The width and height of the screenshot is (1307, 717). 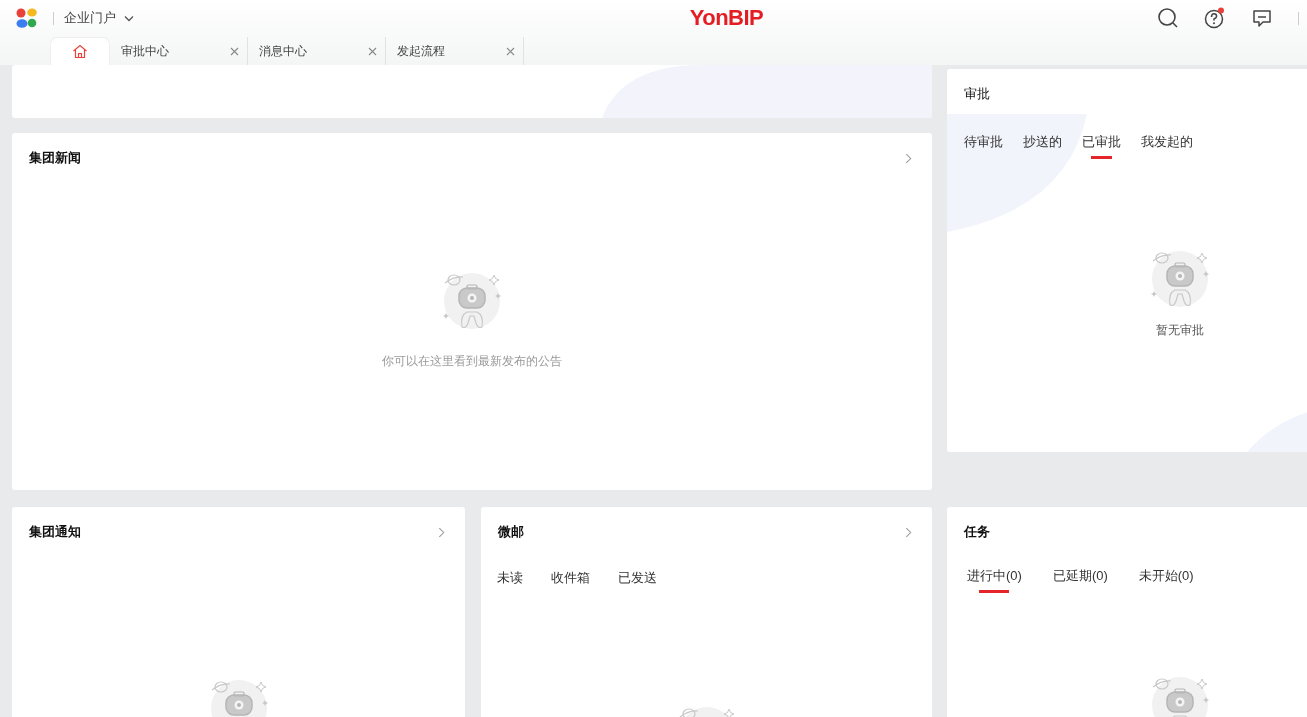 I want to click on message-icon, so click(x=1262, y=18).